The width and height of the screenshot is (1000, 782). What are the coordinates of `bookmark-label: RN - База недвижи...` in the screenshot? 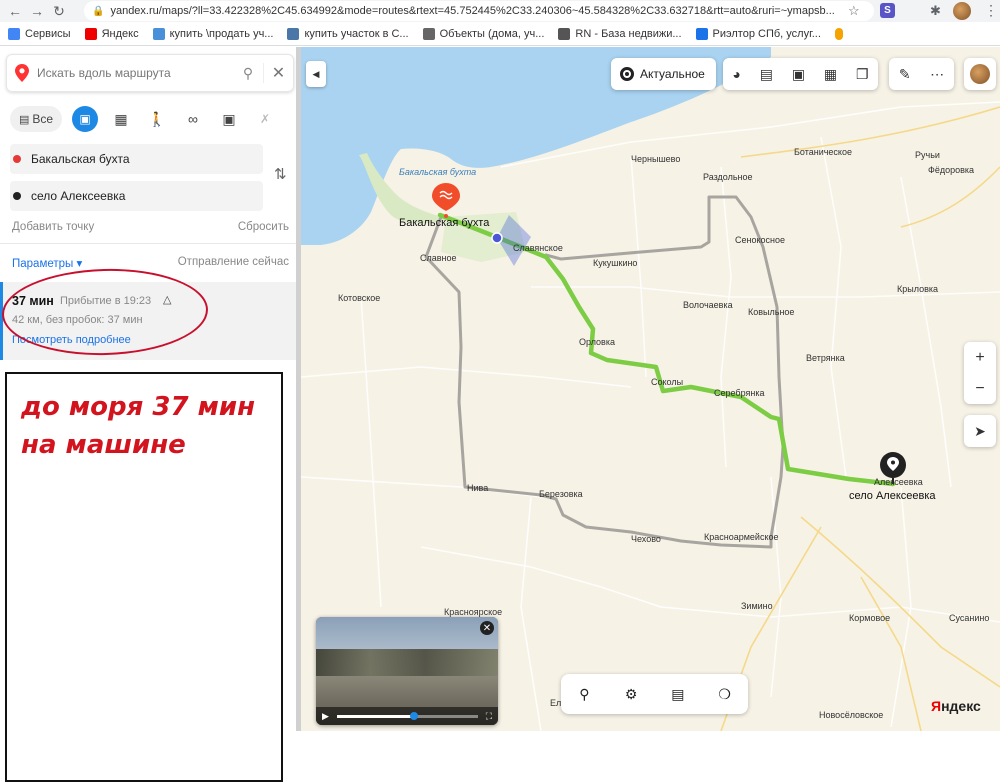 It's located at (628, 33).